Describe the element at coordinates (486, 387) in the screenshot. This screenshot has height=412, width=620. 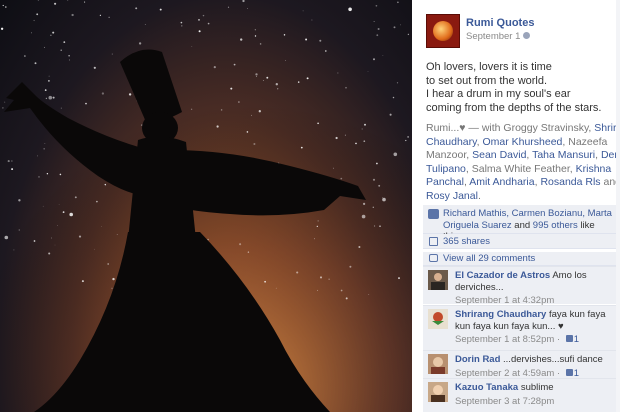
I see `comment-author: Kazuo Tanaka` at that location.